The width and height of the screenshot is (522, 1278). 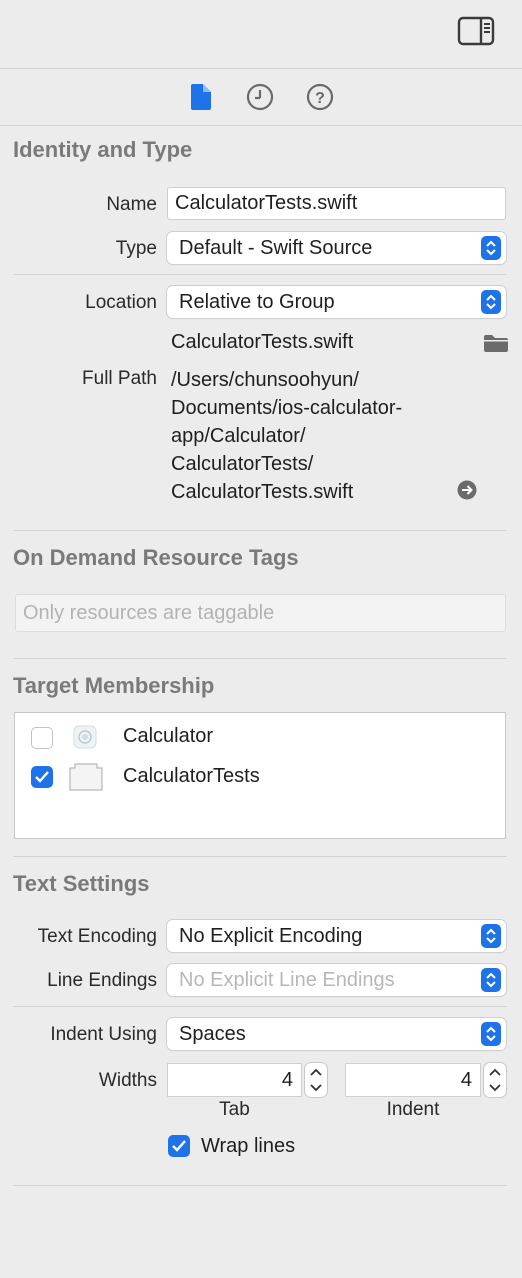 What do you see at coordinates (242, 464) in the screenshot?
I see `full-path-line: CalculatorTests/` at bounding box center [242, 464].